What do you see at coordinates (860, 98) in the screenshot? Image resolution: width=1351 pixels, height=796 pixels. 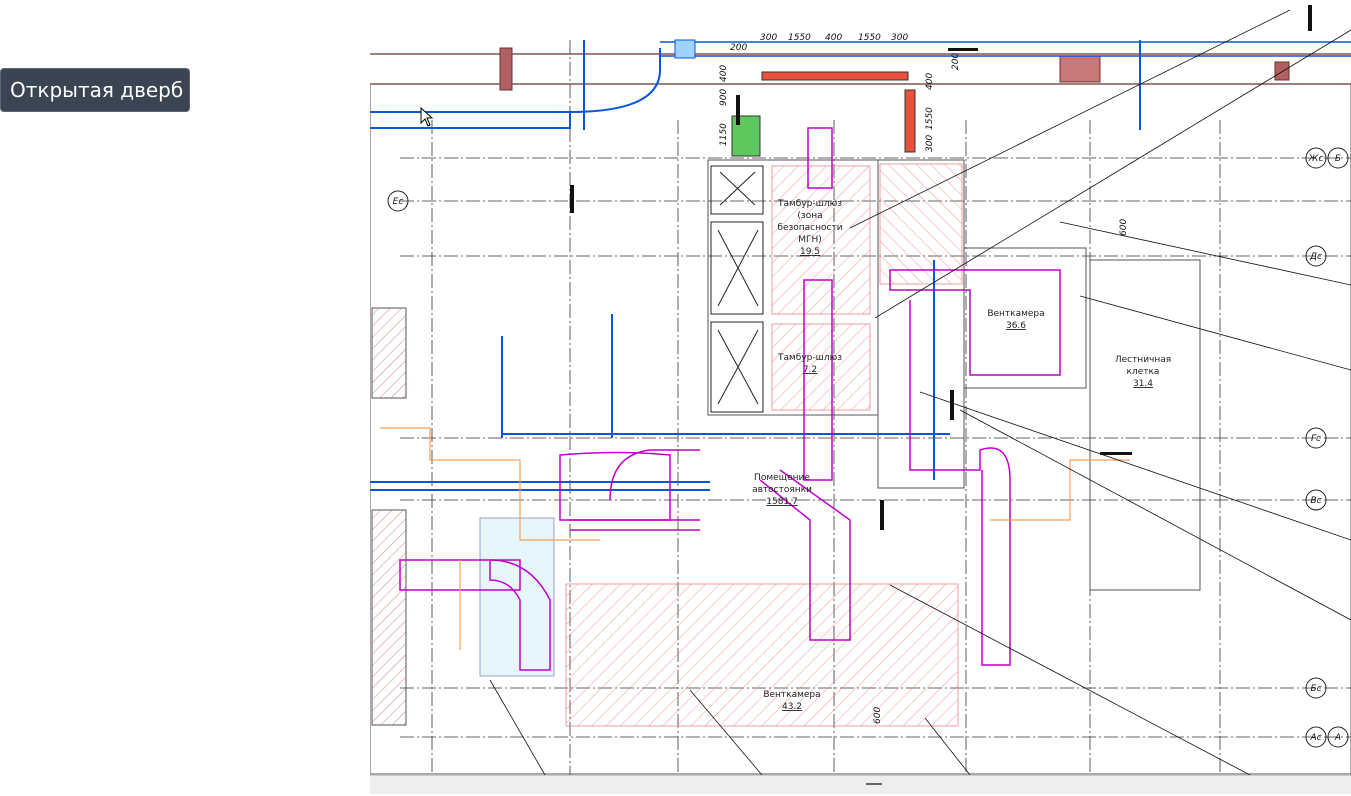 I see `top-duct` at bounding box center [860, 98].